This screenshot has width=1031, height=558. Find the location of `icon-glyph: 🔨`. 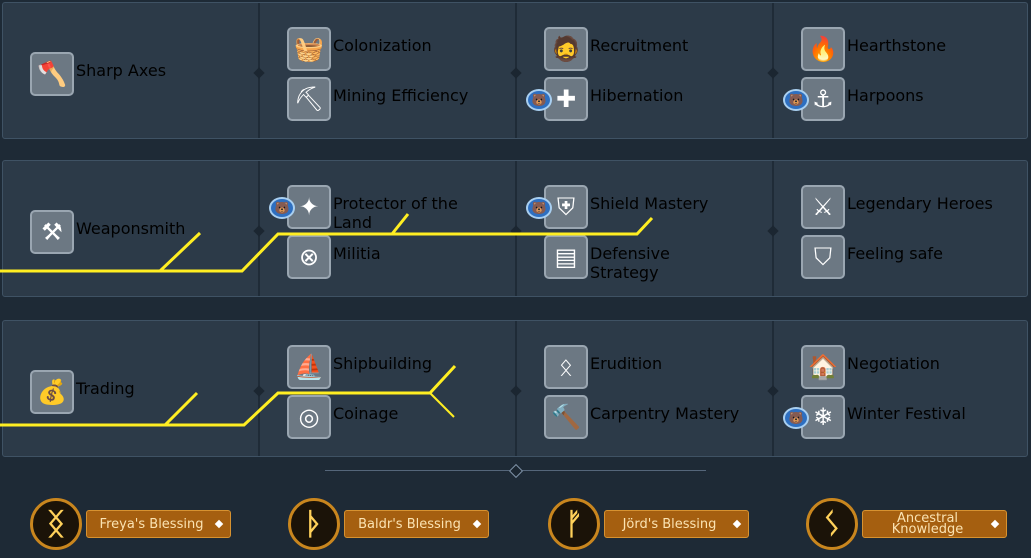

icon-glyph: 🔨 is located at coordinates (566, 417).